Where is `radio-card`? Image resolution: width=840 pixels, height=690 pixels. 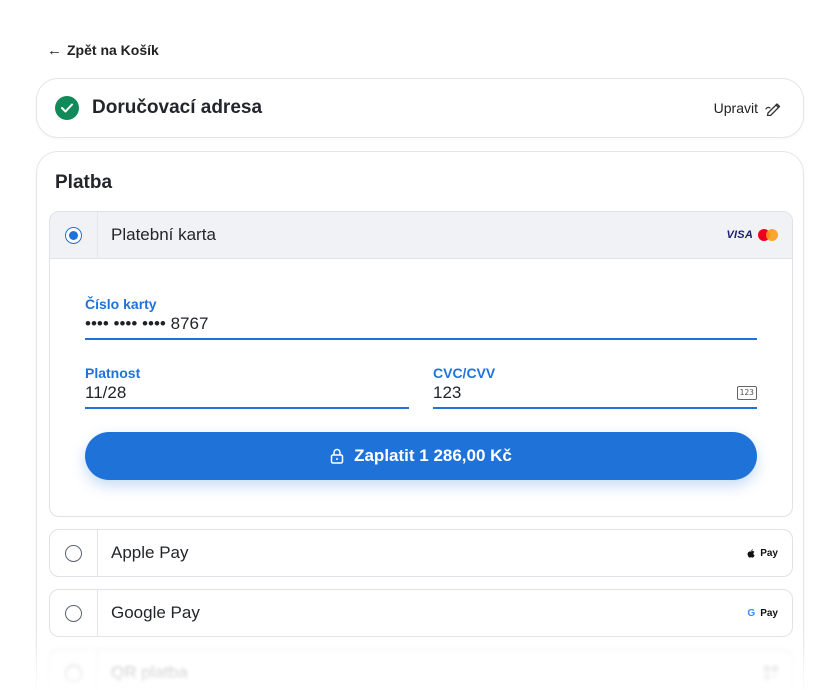 radio-card is located at coordinates (73, 235).